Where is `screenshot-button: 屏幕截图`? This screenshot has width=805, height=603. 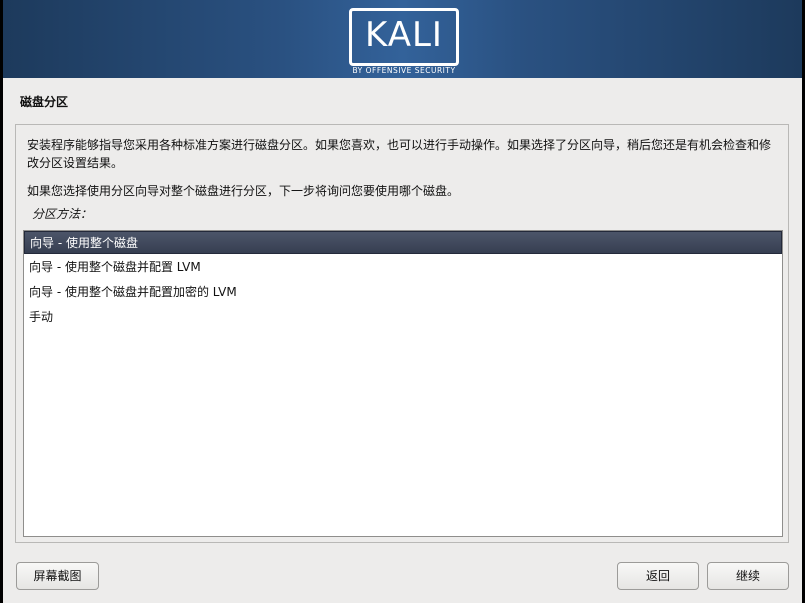 screenshot-button: 屏幕截图 is located at coordinates (57, 576).